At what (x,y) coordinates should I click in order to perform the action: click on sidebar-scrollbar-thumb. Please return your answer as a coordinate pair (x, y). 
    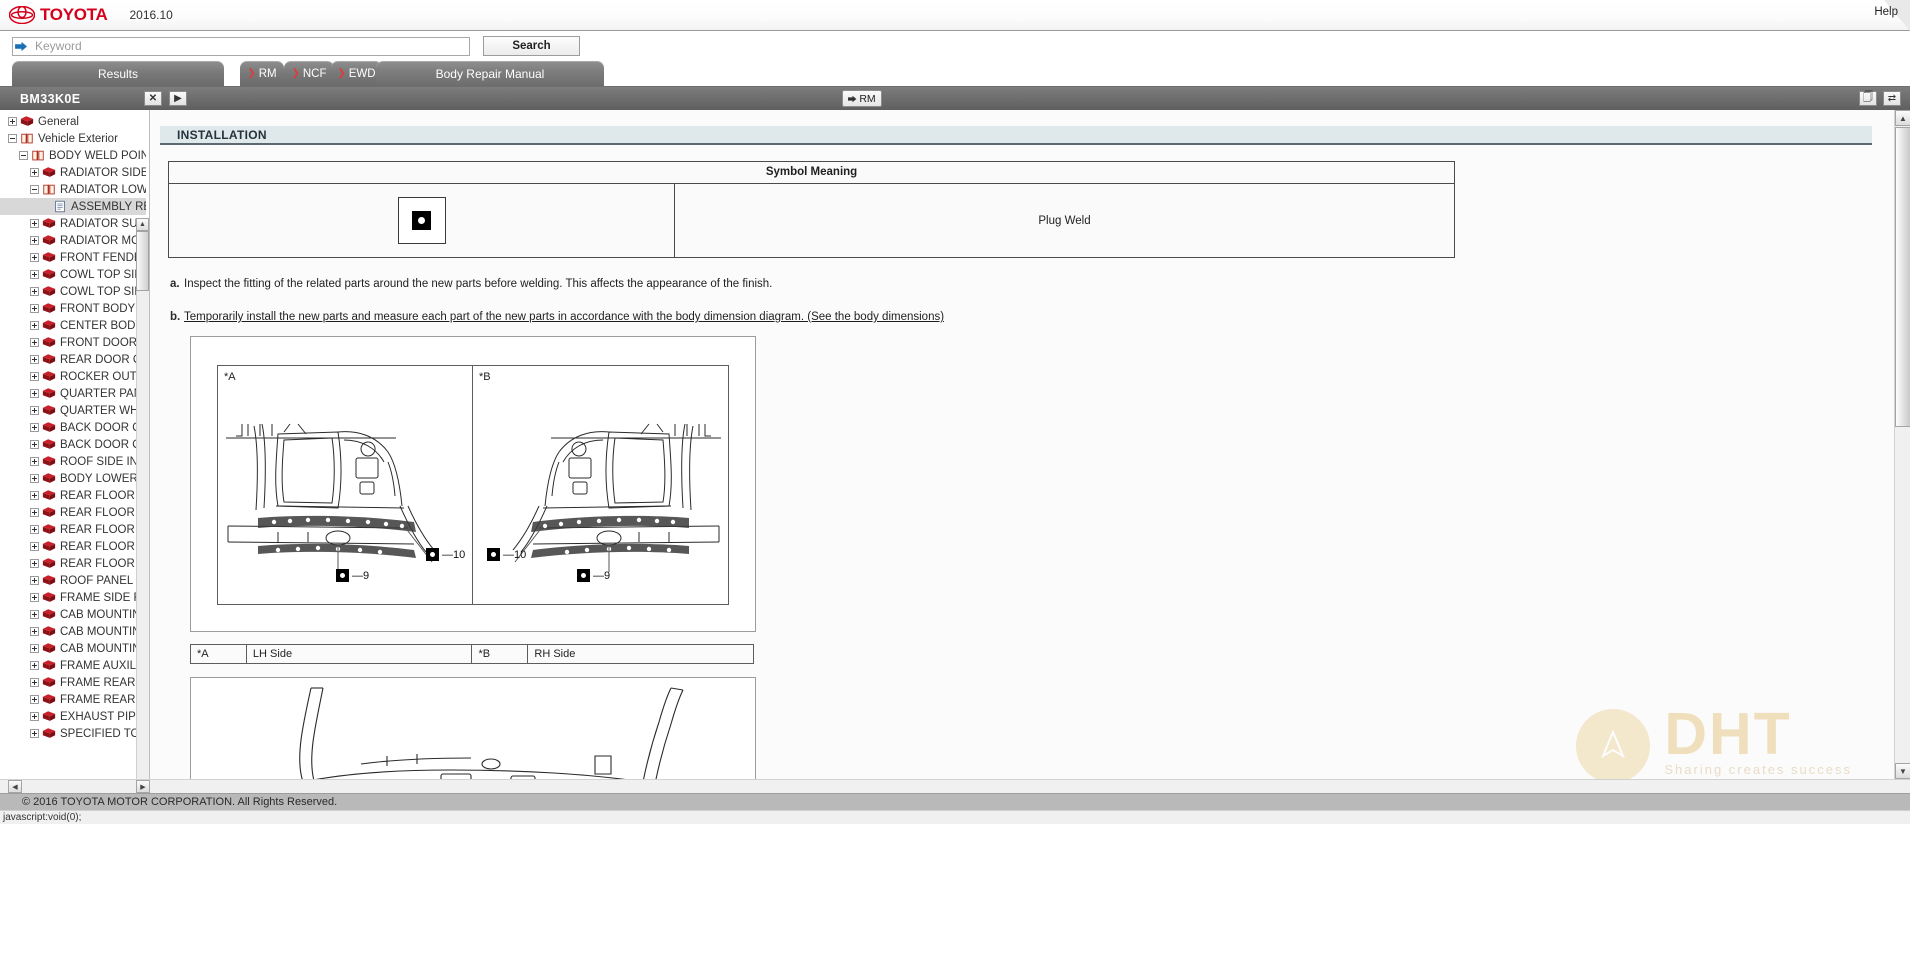
    Looking at the image, I should click on (142, 261).